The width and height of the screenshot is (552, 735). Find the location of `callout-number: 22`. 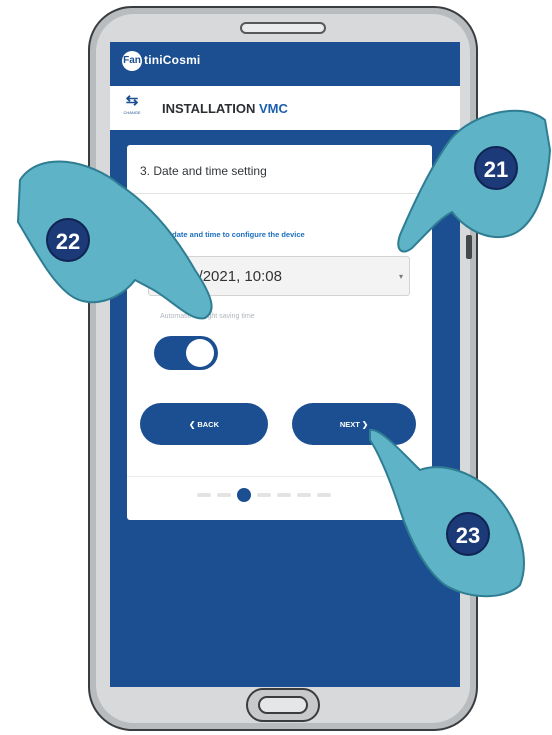

callout-number: 22 is located at coordinates (68, 241).